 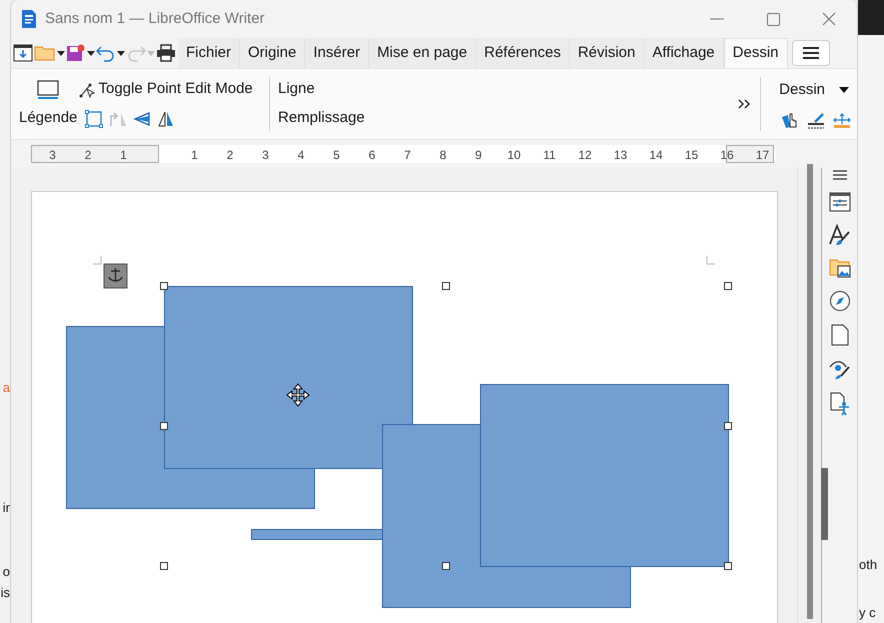 What do you see at coordinates (829, 19) in the screenshot?
I see `close-icon` at bounding box center [829, 19].